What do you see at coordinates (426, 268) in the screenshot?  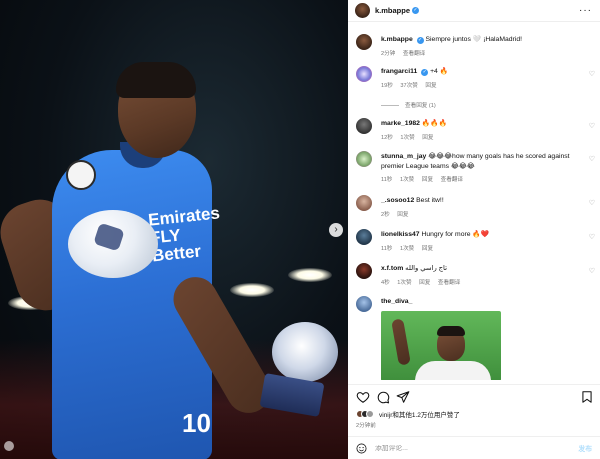 I see `comment-text: تاج راسي والله` at bounding box center [426, 268].